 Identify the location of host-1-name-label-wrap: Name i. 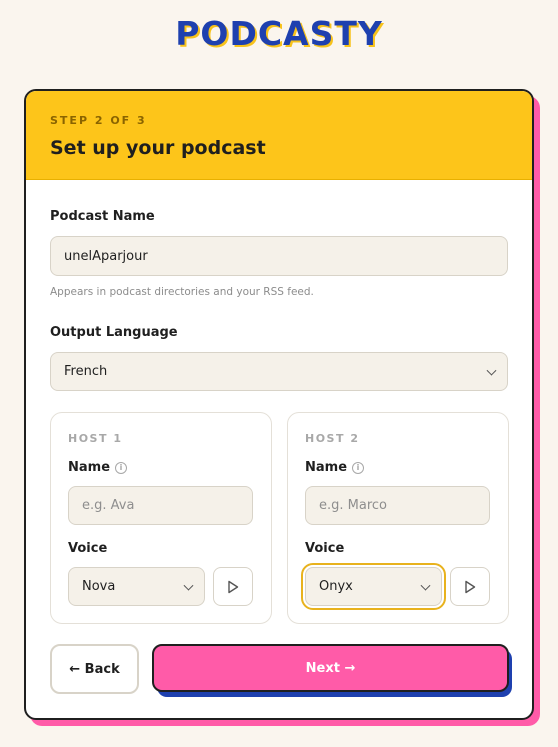
(98, 467).